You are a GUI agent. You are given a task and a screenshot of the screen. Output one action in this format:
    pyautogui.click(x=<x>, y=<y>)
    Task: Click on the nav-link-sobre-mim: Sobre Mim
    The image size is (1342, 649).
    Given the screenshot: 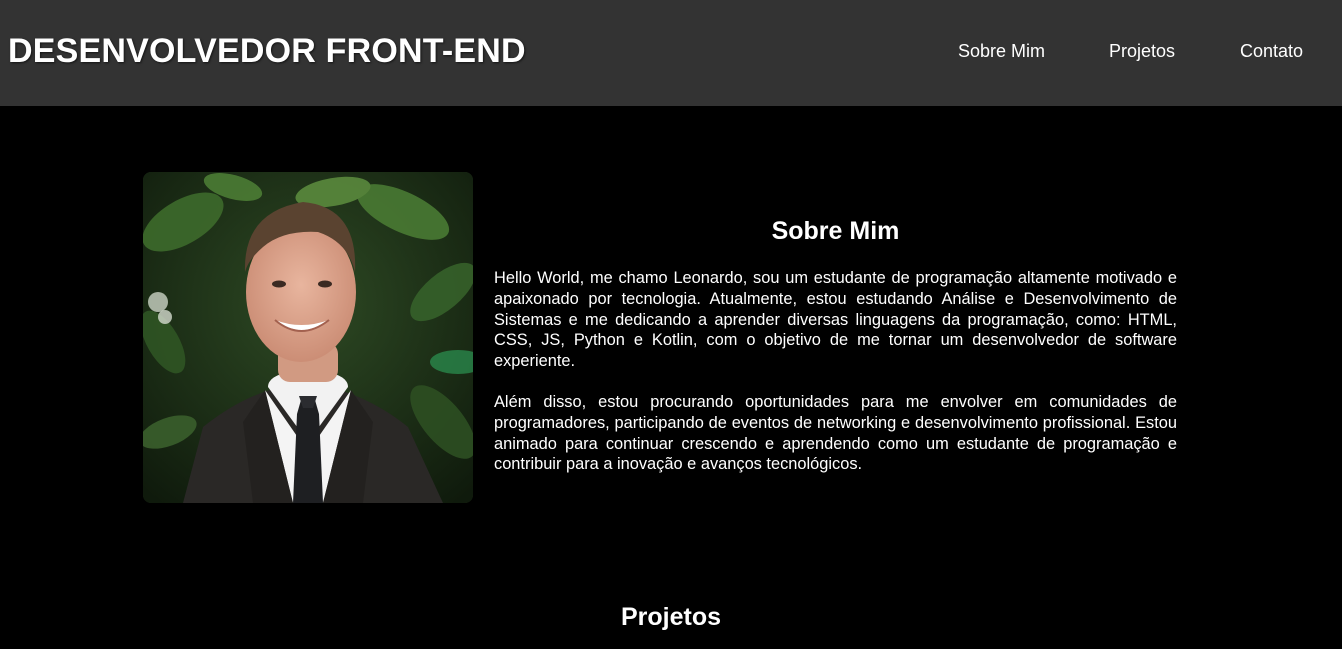 What is the action you would take?
    pyautogui.click(x=1001, y=51)
    